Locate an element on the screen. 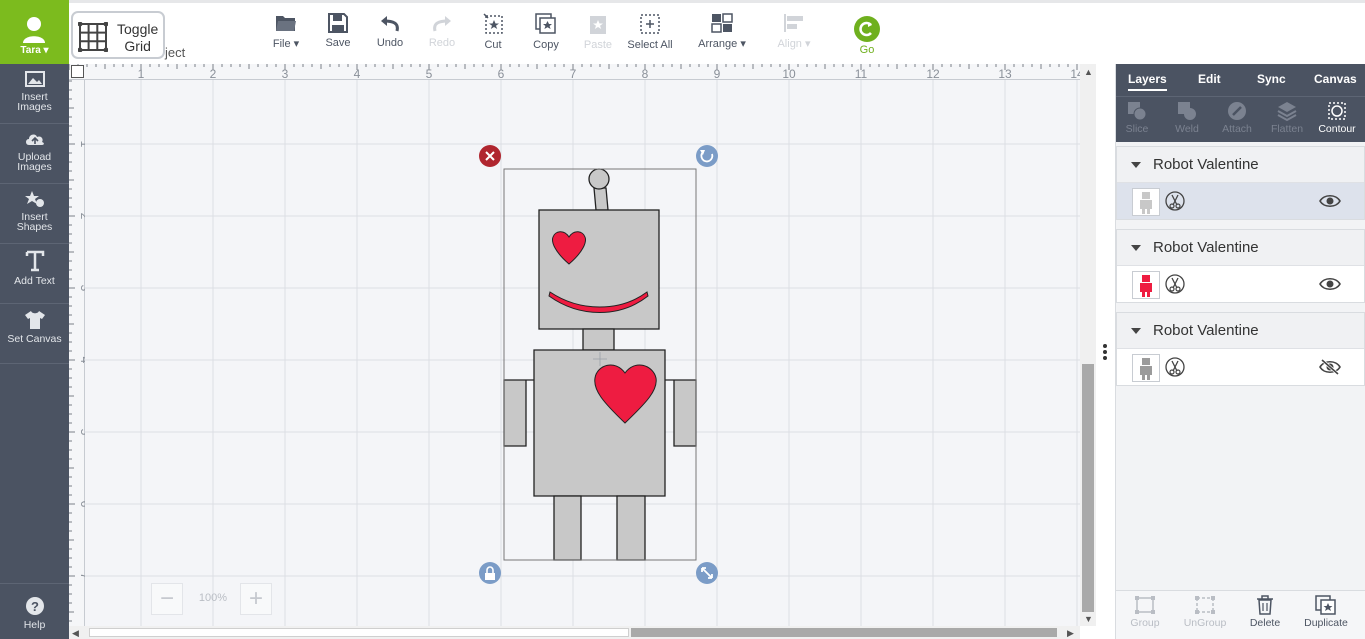  redo-button: Redo is located at coordinates (442, 31).